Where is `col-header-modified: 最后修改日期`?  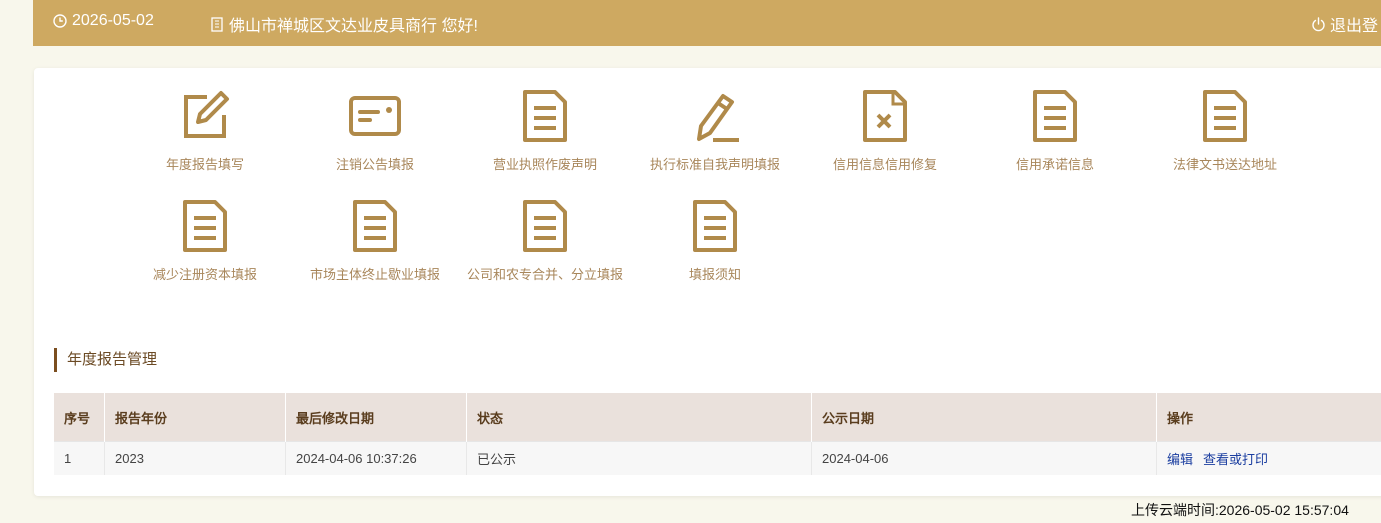
col-header-modified: 最后修改日期 is located at coordinates (376, 417).